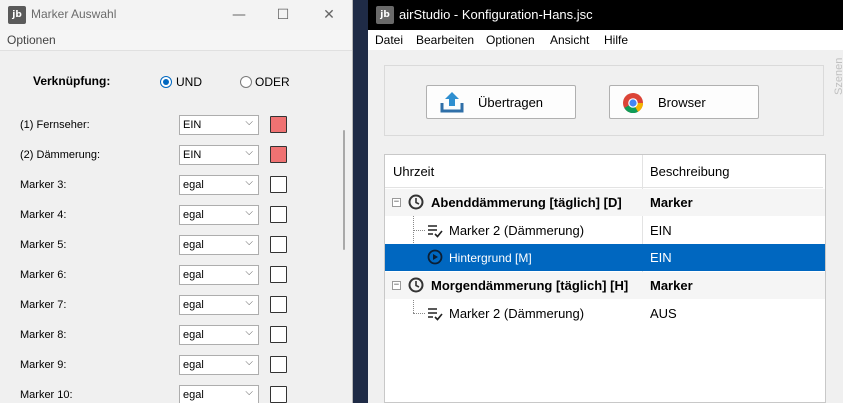 This screenshot has height=403, width=843. I want to click on minimize-icon: —, so click(239, 15).